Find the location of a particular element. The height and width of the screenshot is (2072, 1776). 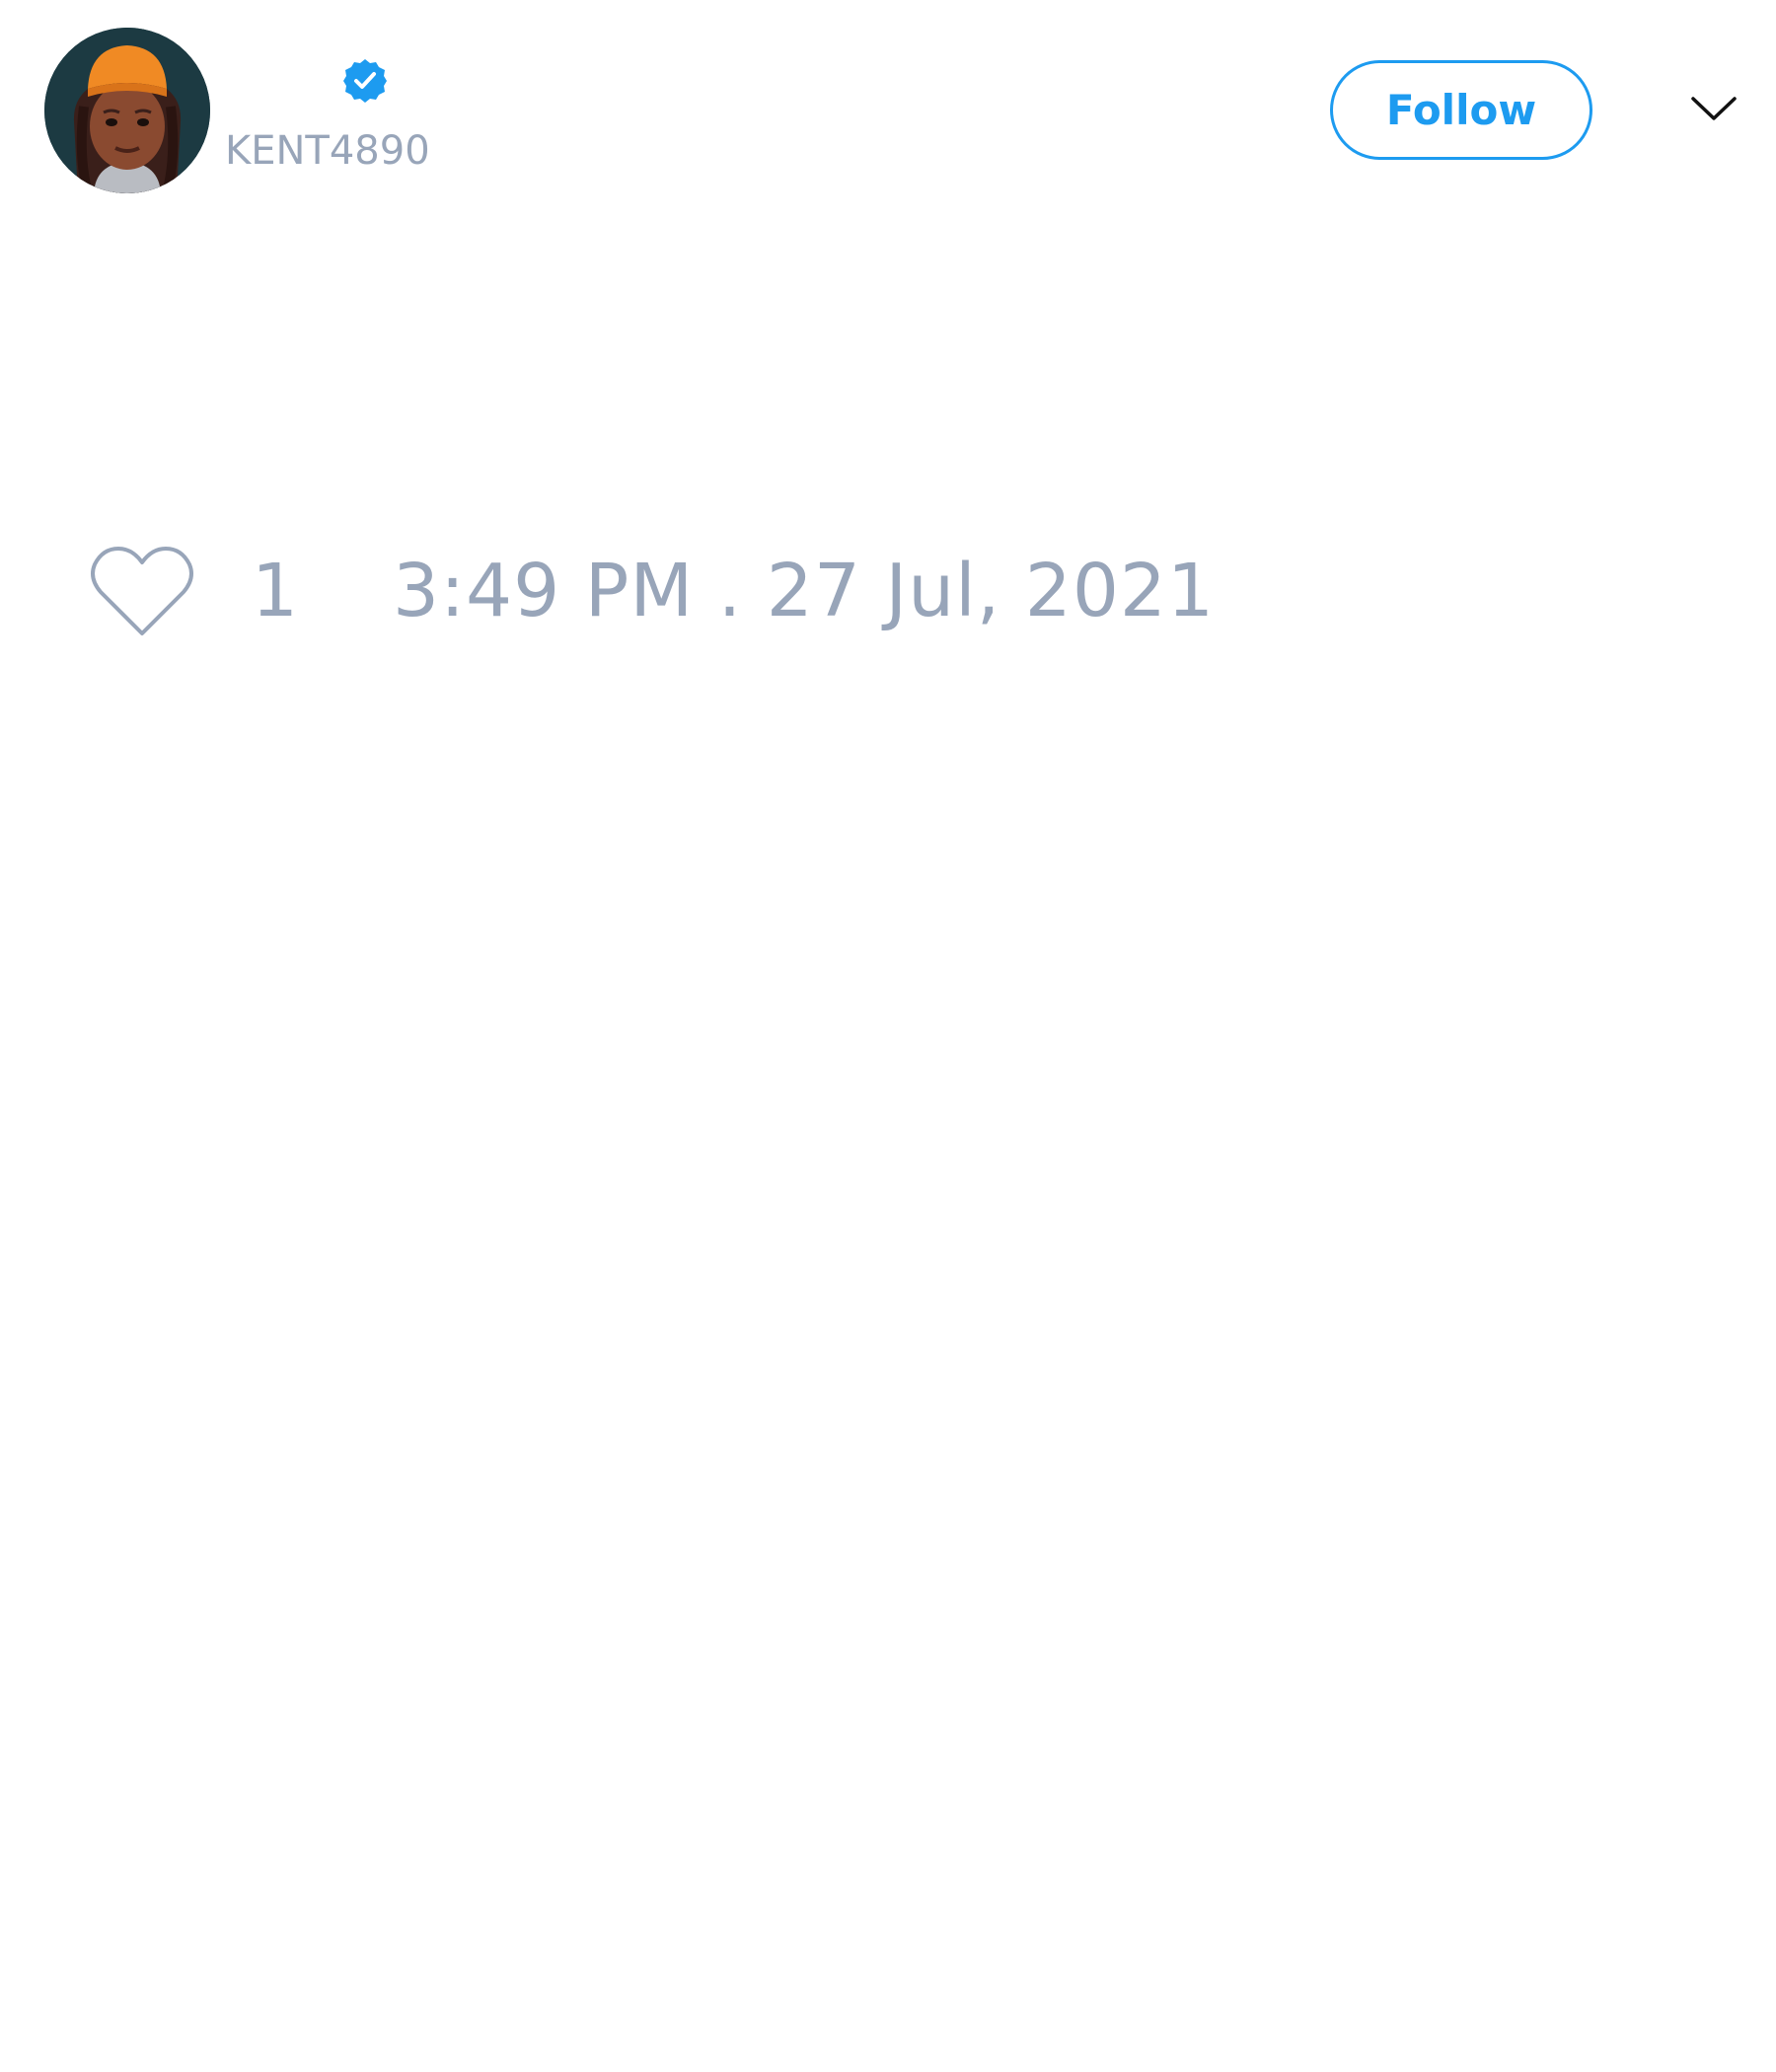

avatar-image is located at coordinates (127, 111).